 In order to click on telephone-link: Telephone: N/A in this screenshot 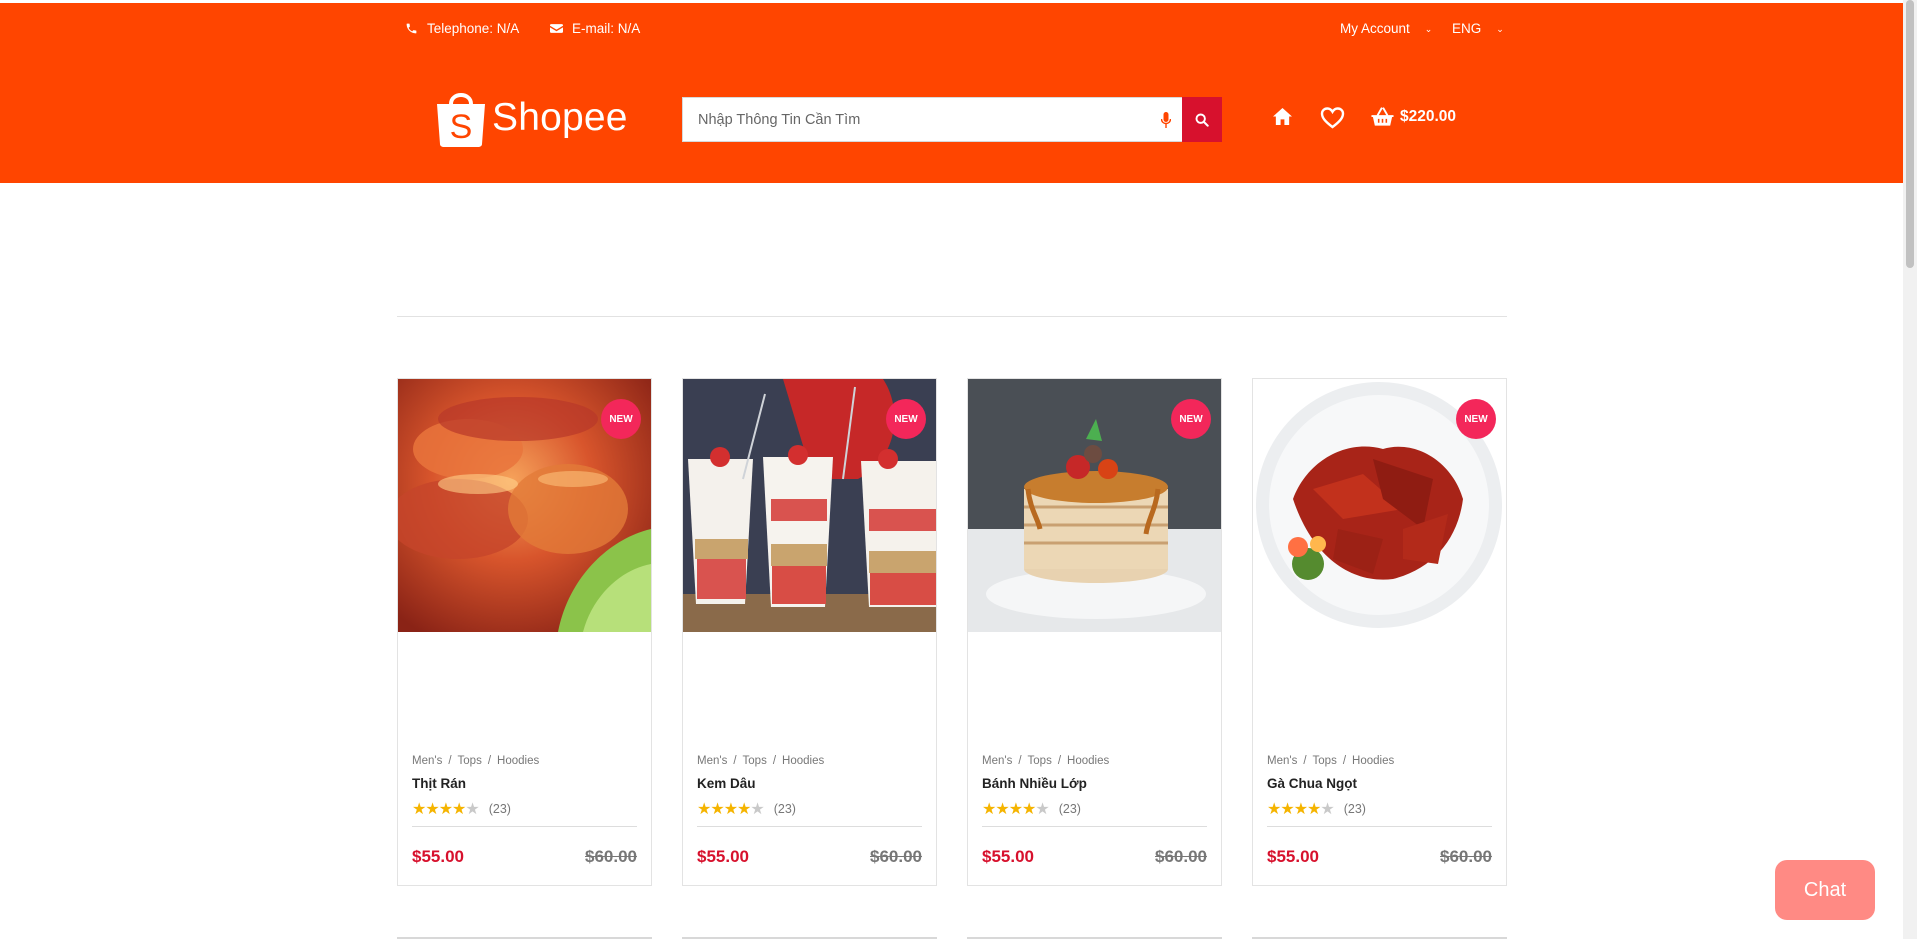, I will do `click(462, 28)`.